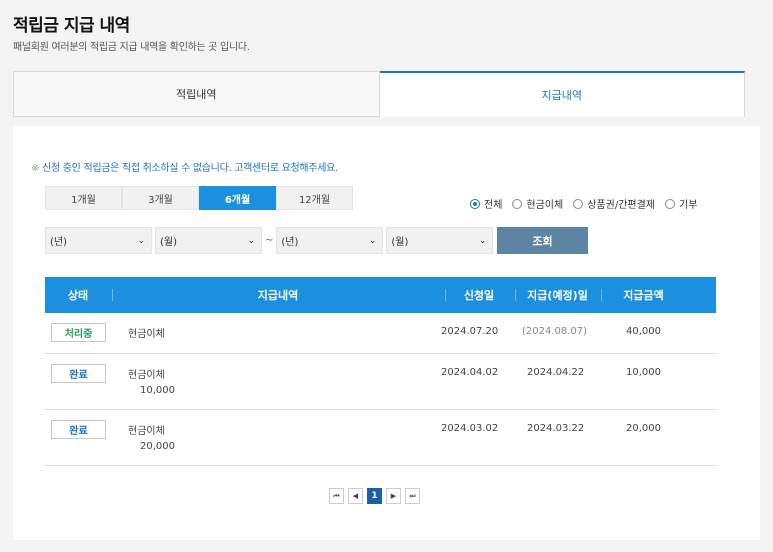 The image size is (773, 552). I want to click on applied-date: 2024.04.02, so click(470, 372).